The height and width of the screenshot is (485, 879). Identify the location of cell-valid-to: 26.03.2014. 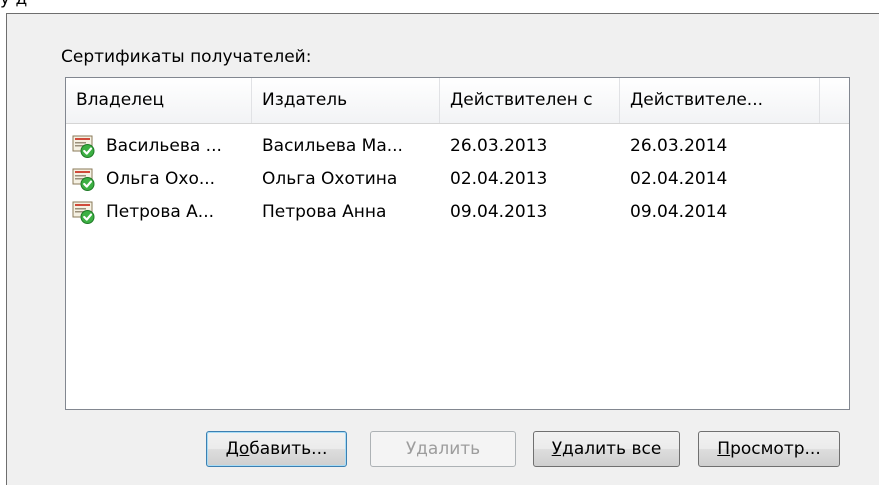
(679, 146).